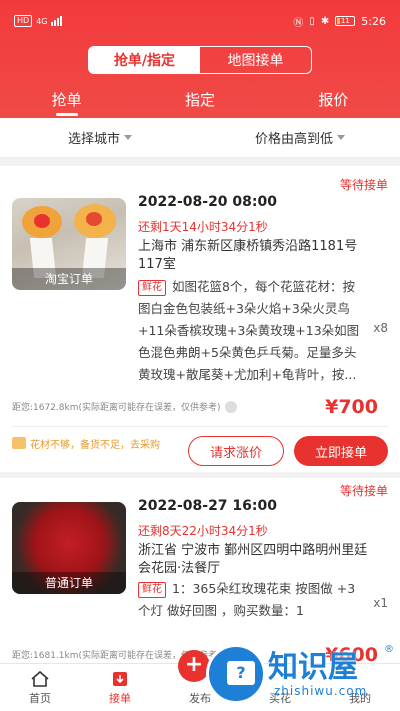  Describe the element at coordinates (207, 506) in the screenshot. I see `order-datetime: 2022-08-27 16:00` at that location.